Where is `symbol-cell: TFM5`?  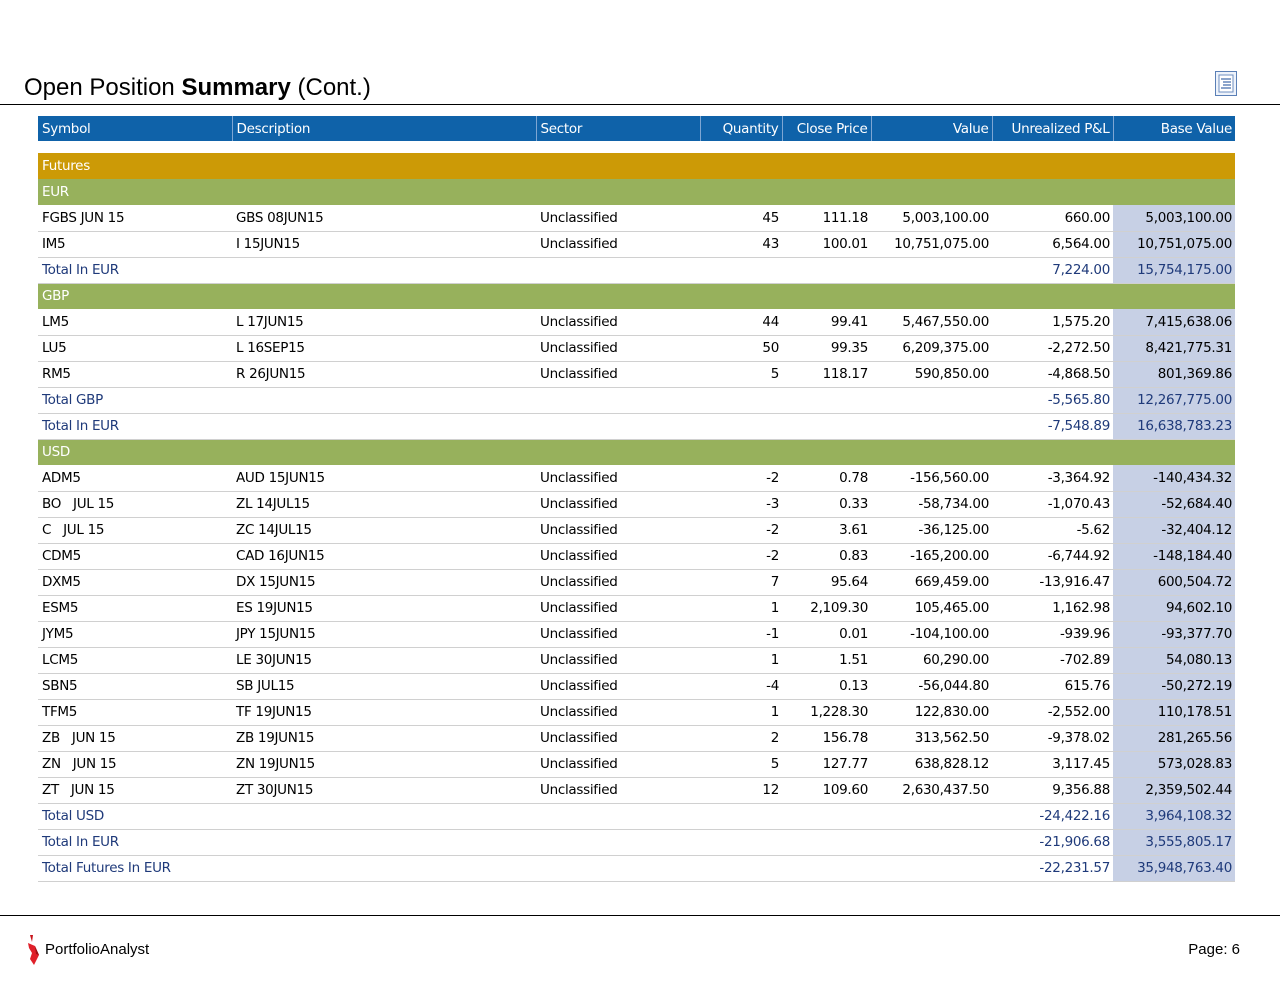 symbol-cell: TFM5 is located at coordinates (135, 712).